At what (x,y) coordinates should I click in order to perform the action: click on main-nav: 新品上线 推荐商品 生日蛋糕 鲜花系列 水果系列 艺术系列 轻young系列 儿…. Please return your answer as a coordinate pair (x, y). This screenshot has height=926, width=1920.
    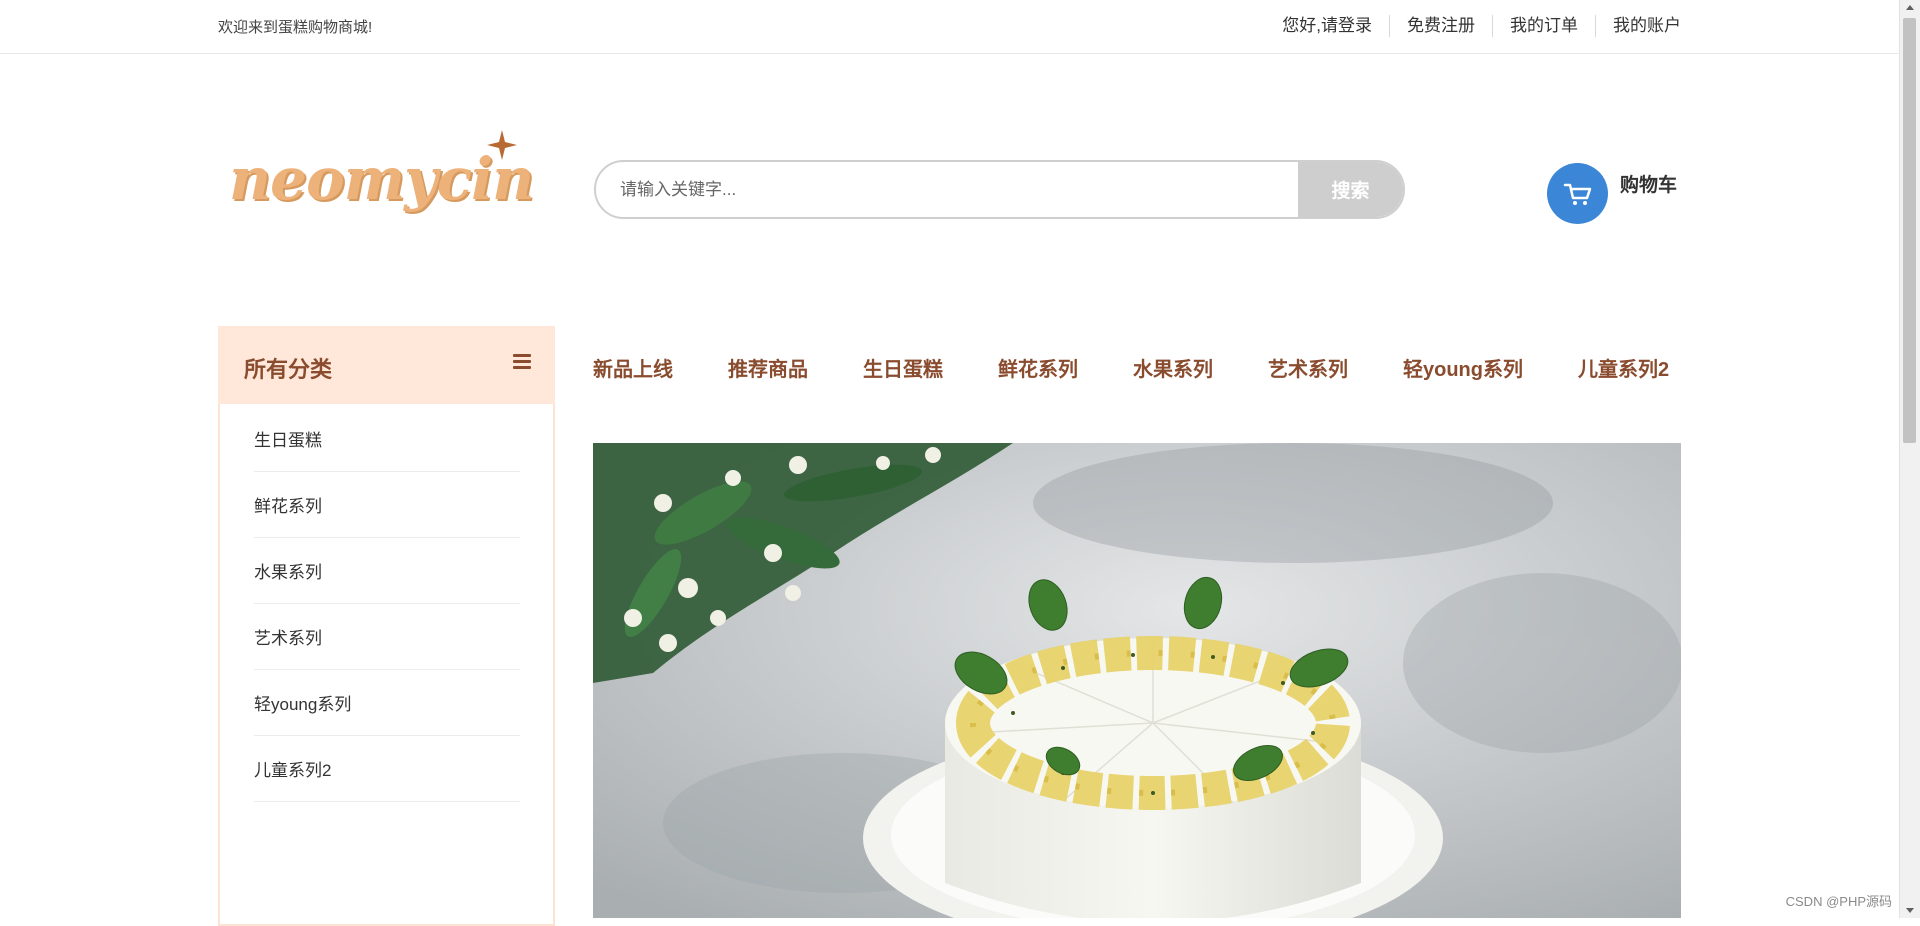
    Looking at the image, I should click on (1131, 367).